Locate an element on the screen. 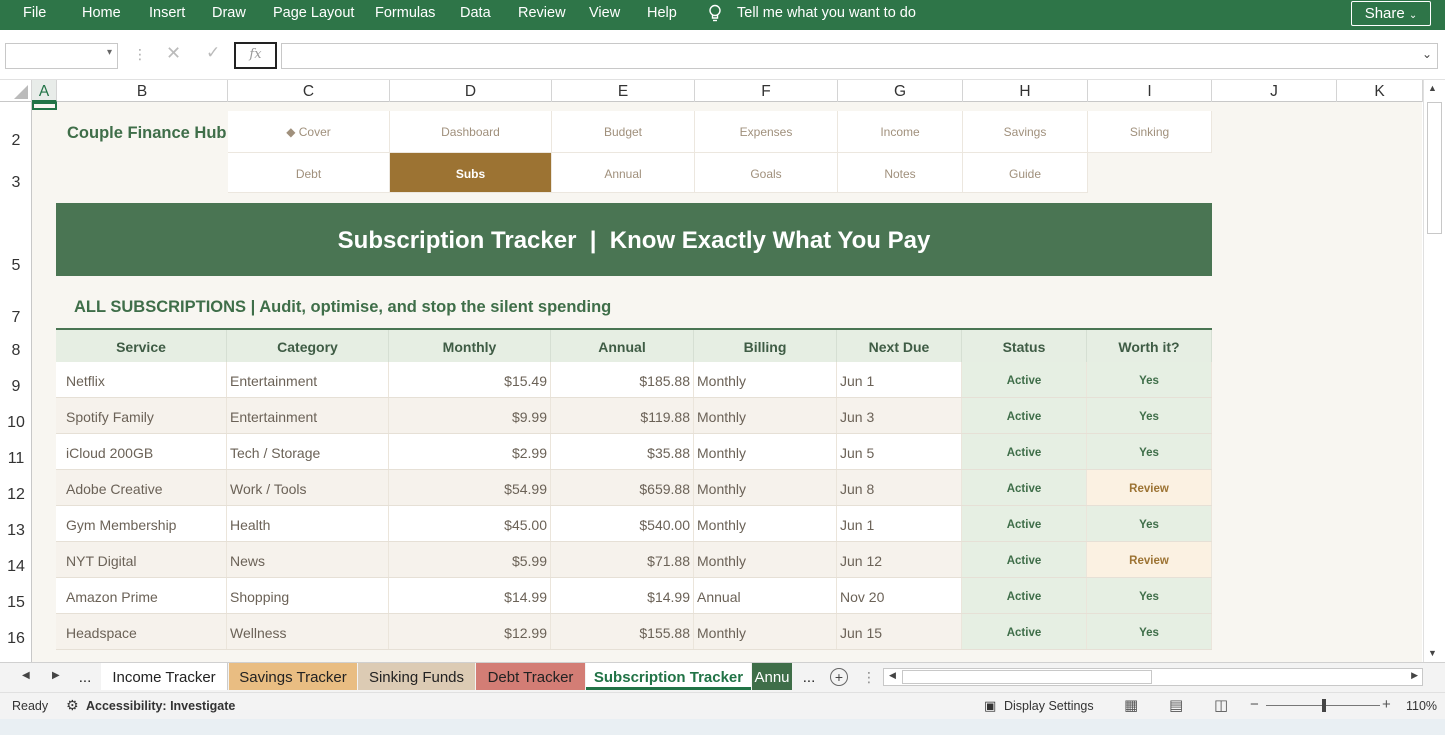  next-sheet-icon: ▶ is located at coordinates (56, 675).